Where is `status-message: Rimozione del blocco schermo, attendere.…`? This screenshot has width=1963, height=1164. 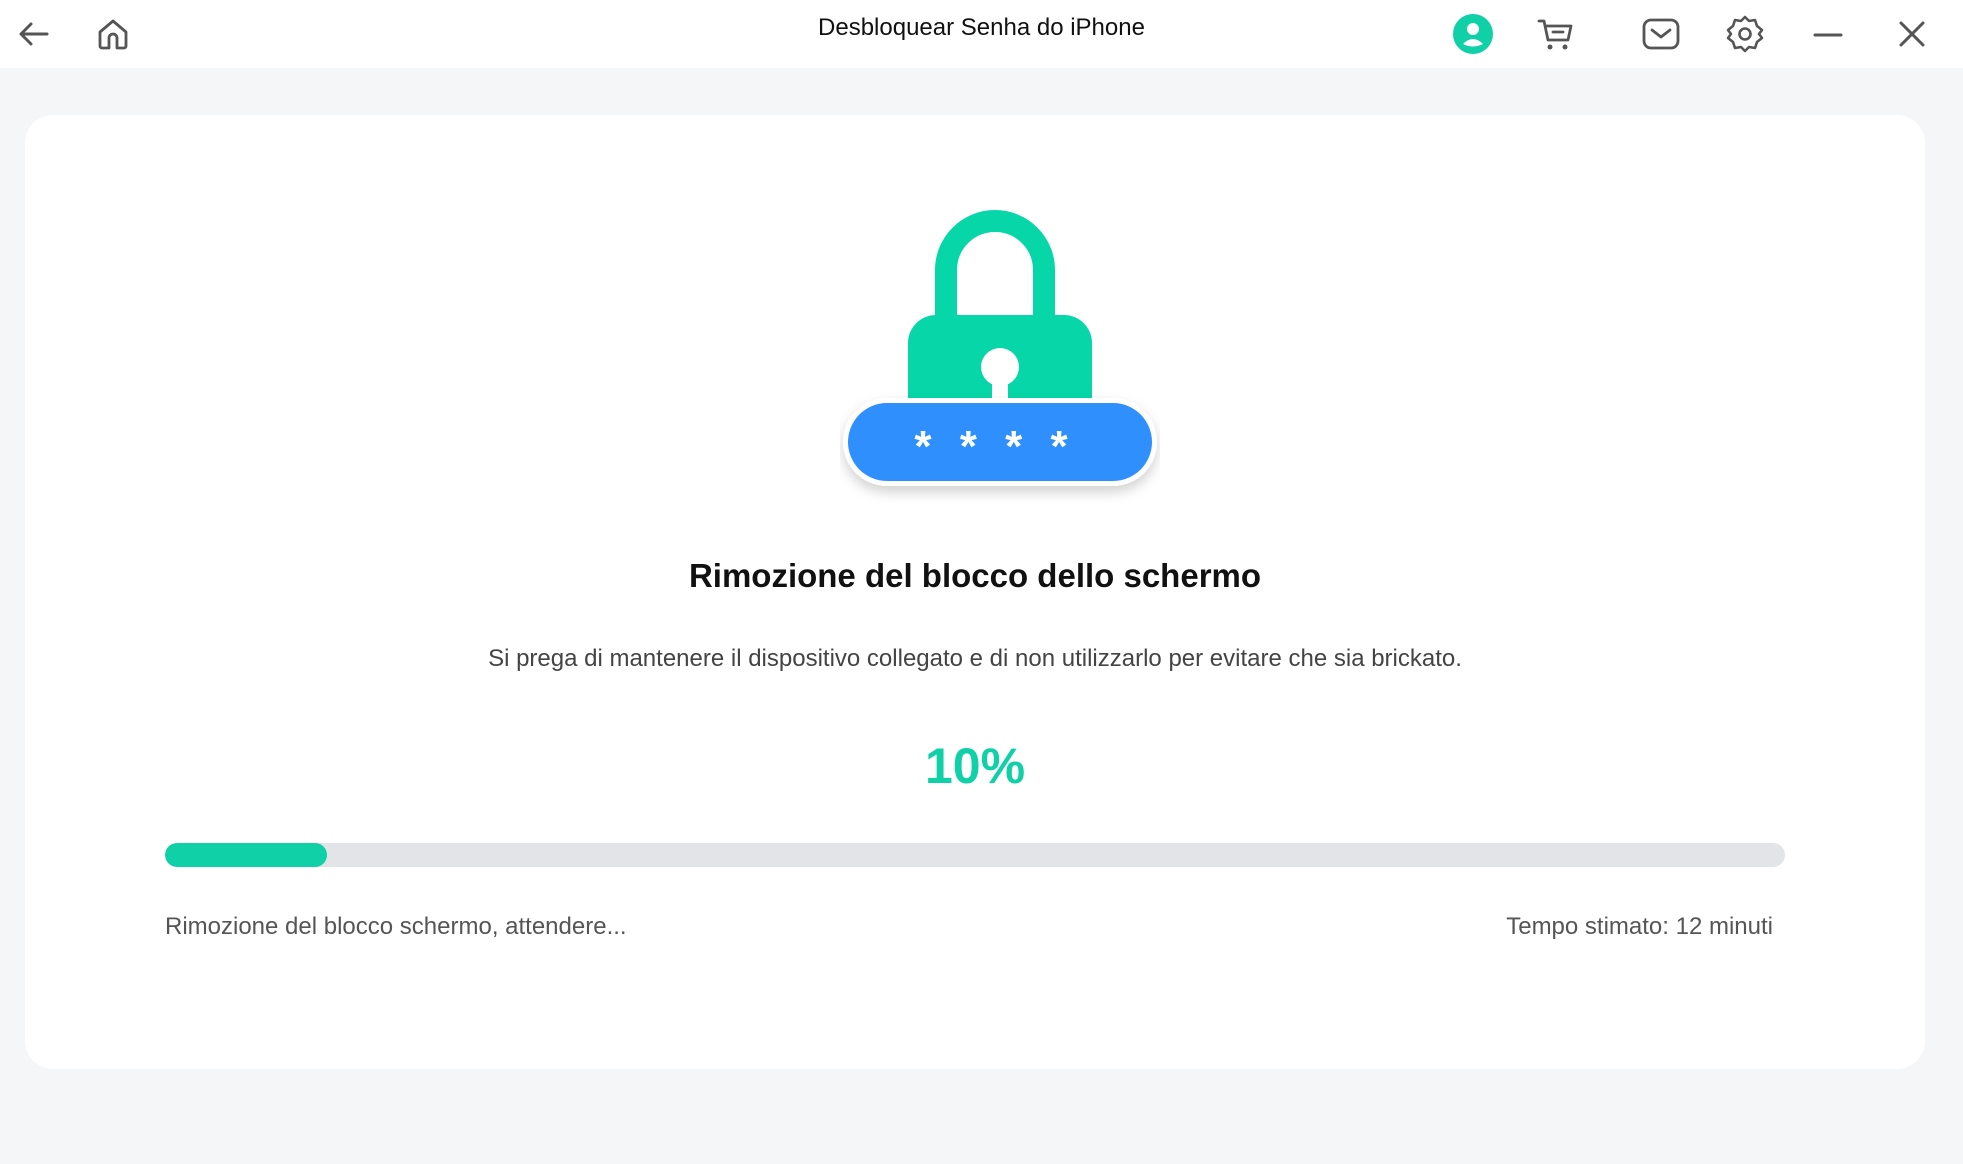
status-message: Rimozione del blocco schermo, attendere.… is located at coordinates (396, 926).